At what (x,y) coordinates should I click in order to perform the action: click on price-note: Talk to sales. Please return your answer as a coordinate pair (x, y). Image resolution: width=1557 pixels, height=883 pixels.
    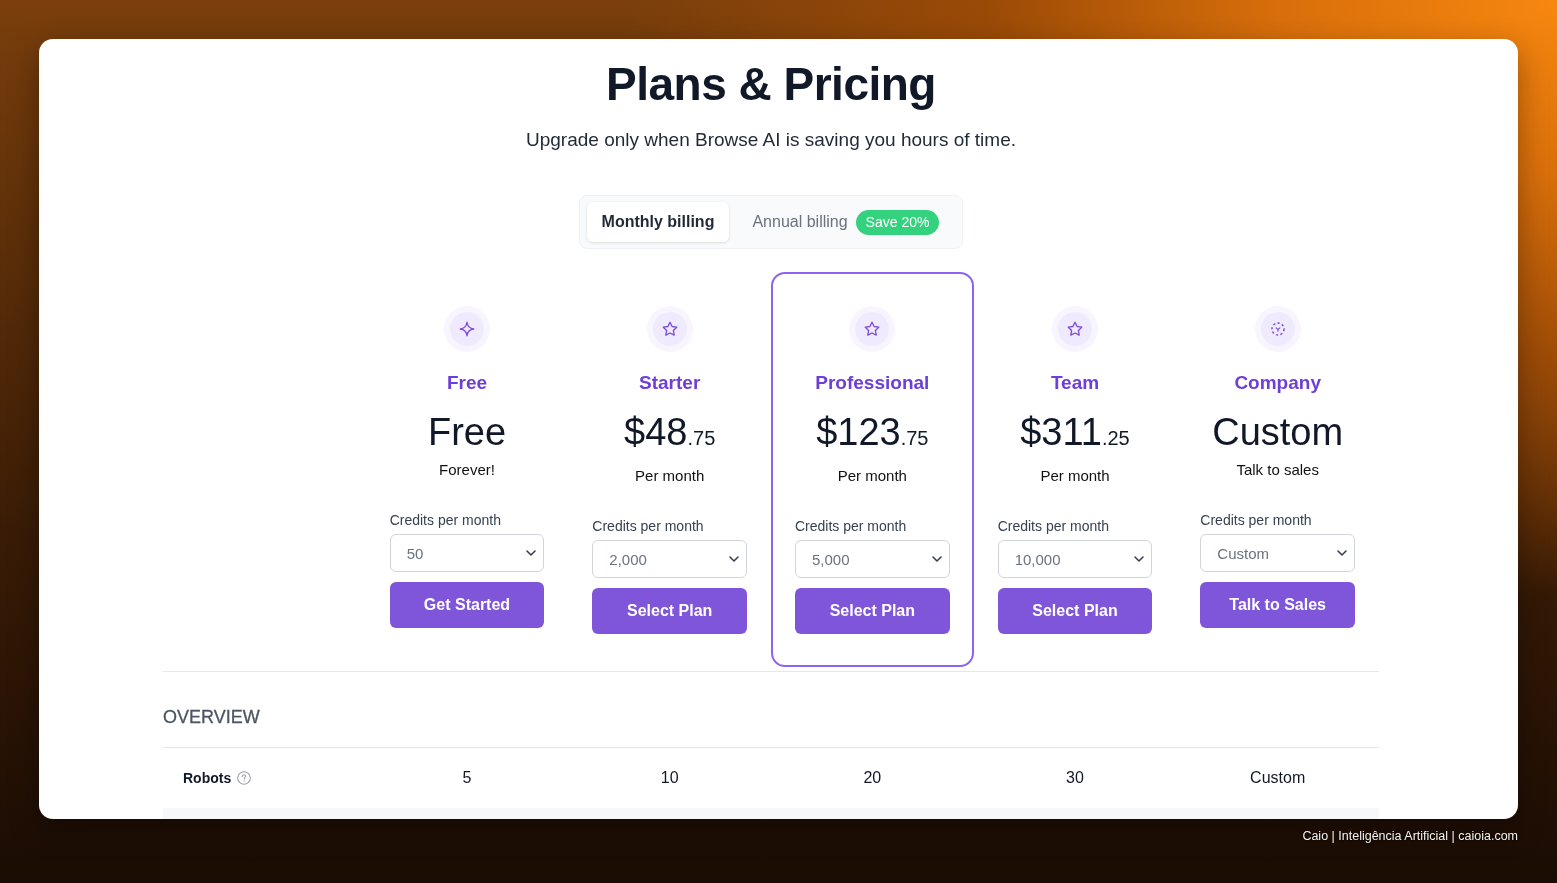
    Looking at the image, I should click on (1277, 470).